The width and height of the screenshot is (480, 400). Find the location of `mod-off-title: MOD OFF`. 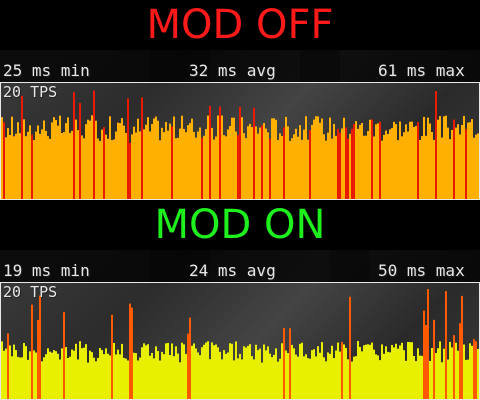

mod-off-title: MOD OFF is located at coordinates (240, 25).